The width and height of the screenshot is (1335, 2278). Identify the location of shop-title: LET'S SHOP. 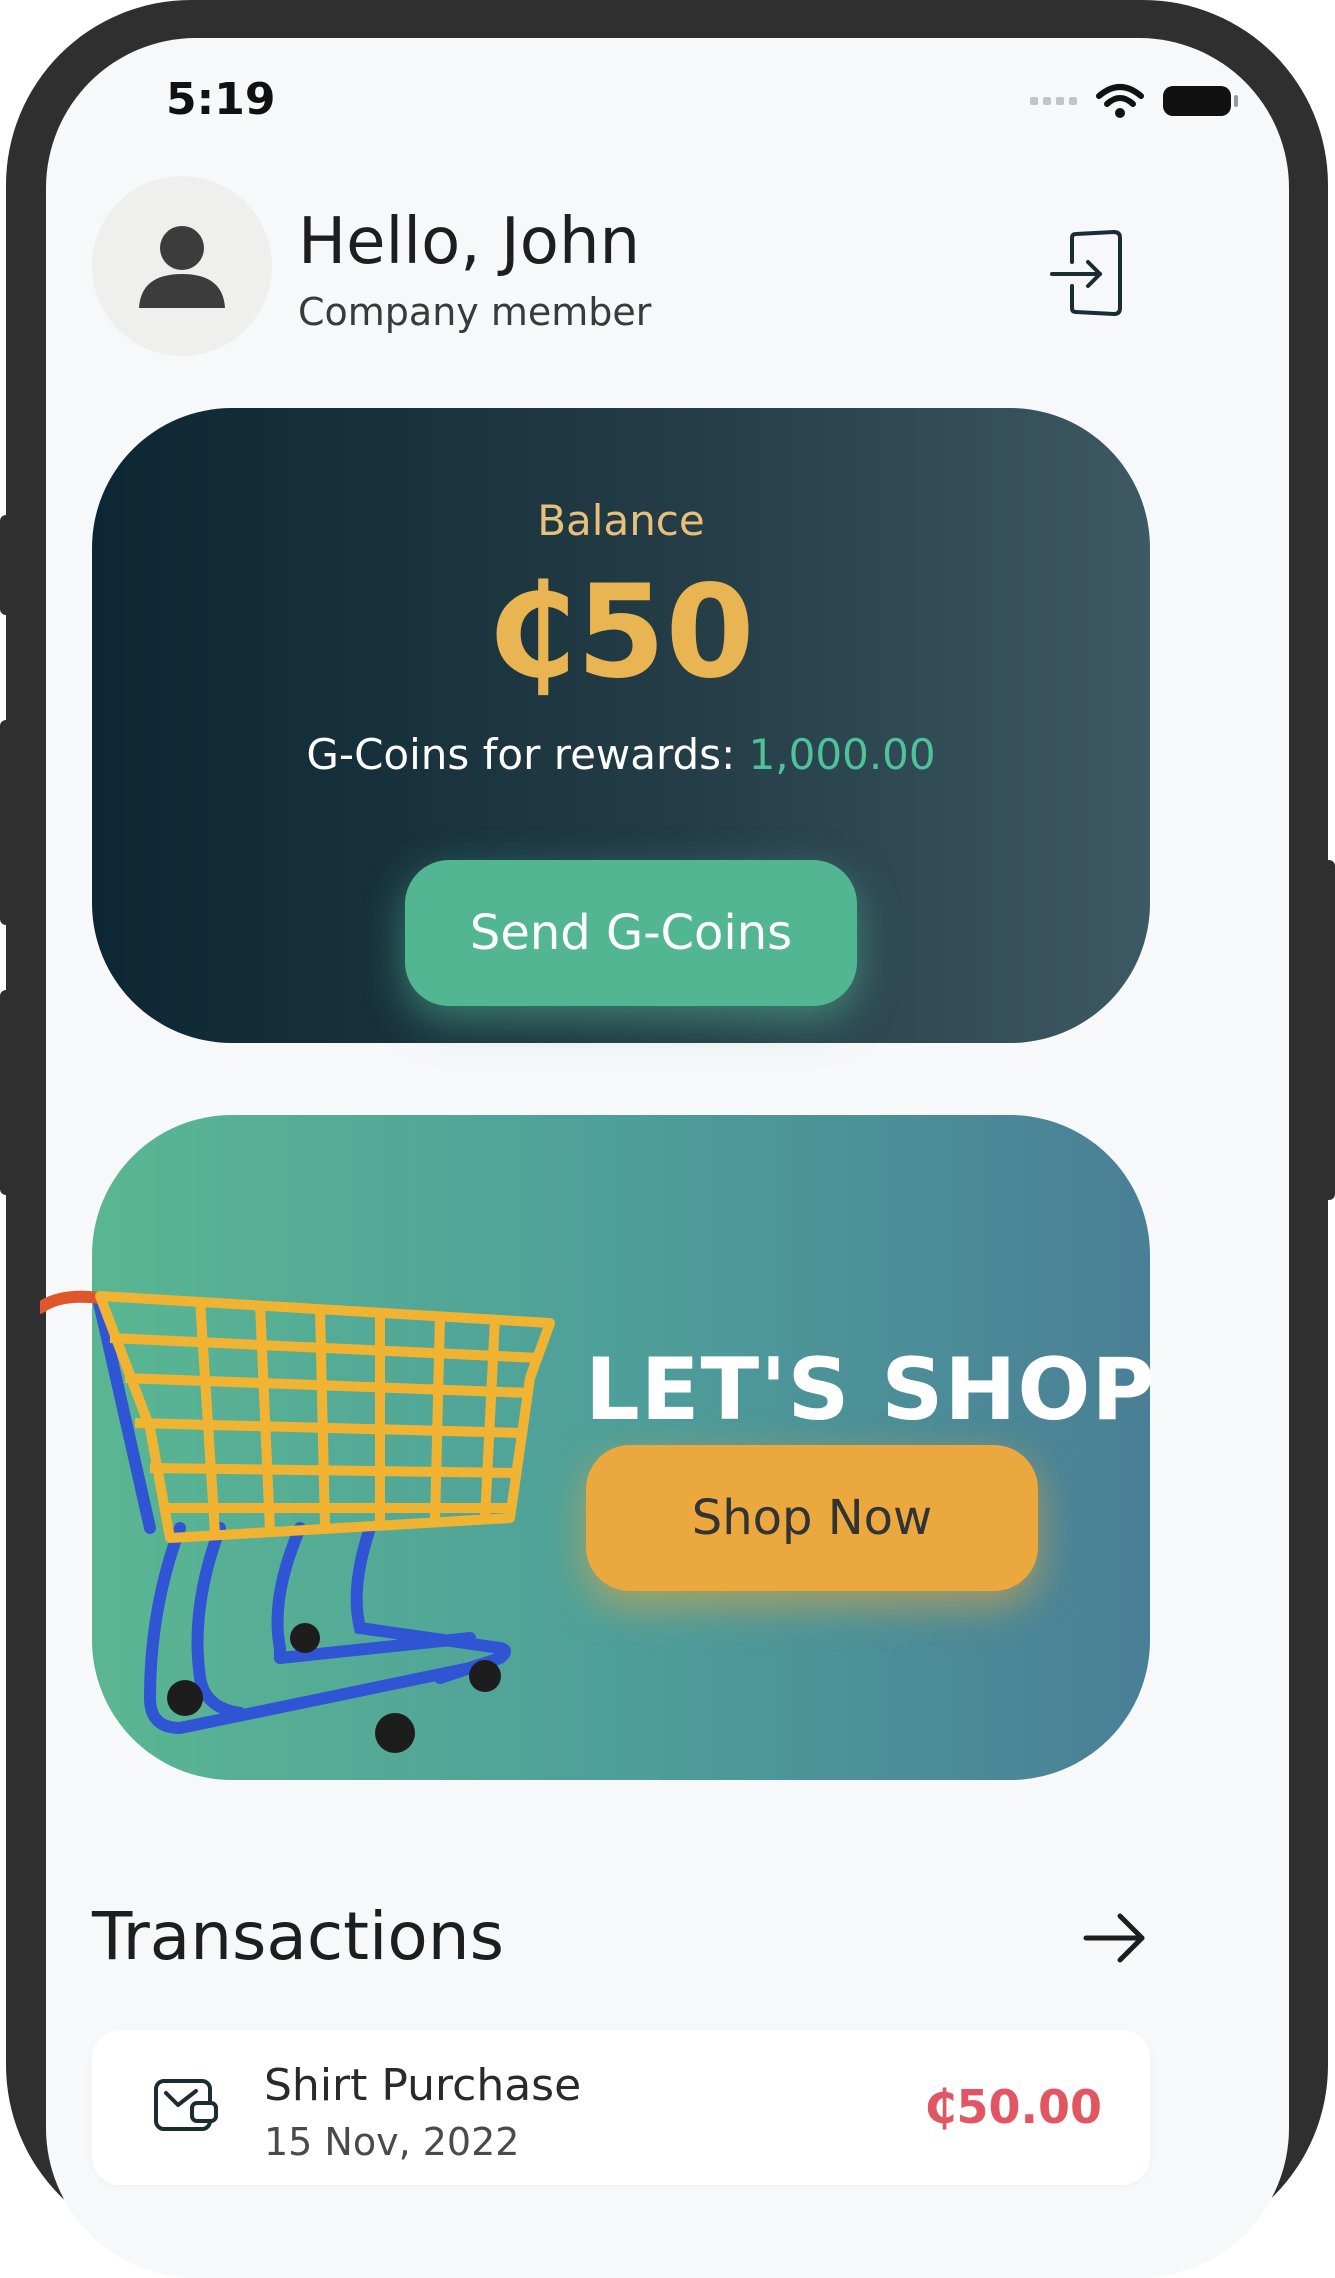
(870, 1390).